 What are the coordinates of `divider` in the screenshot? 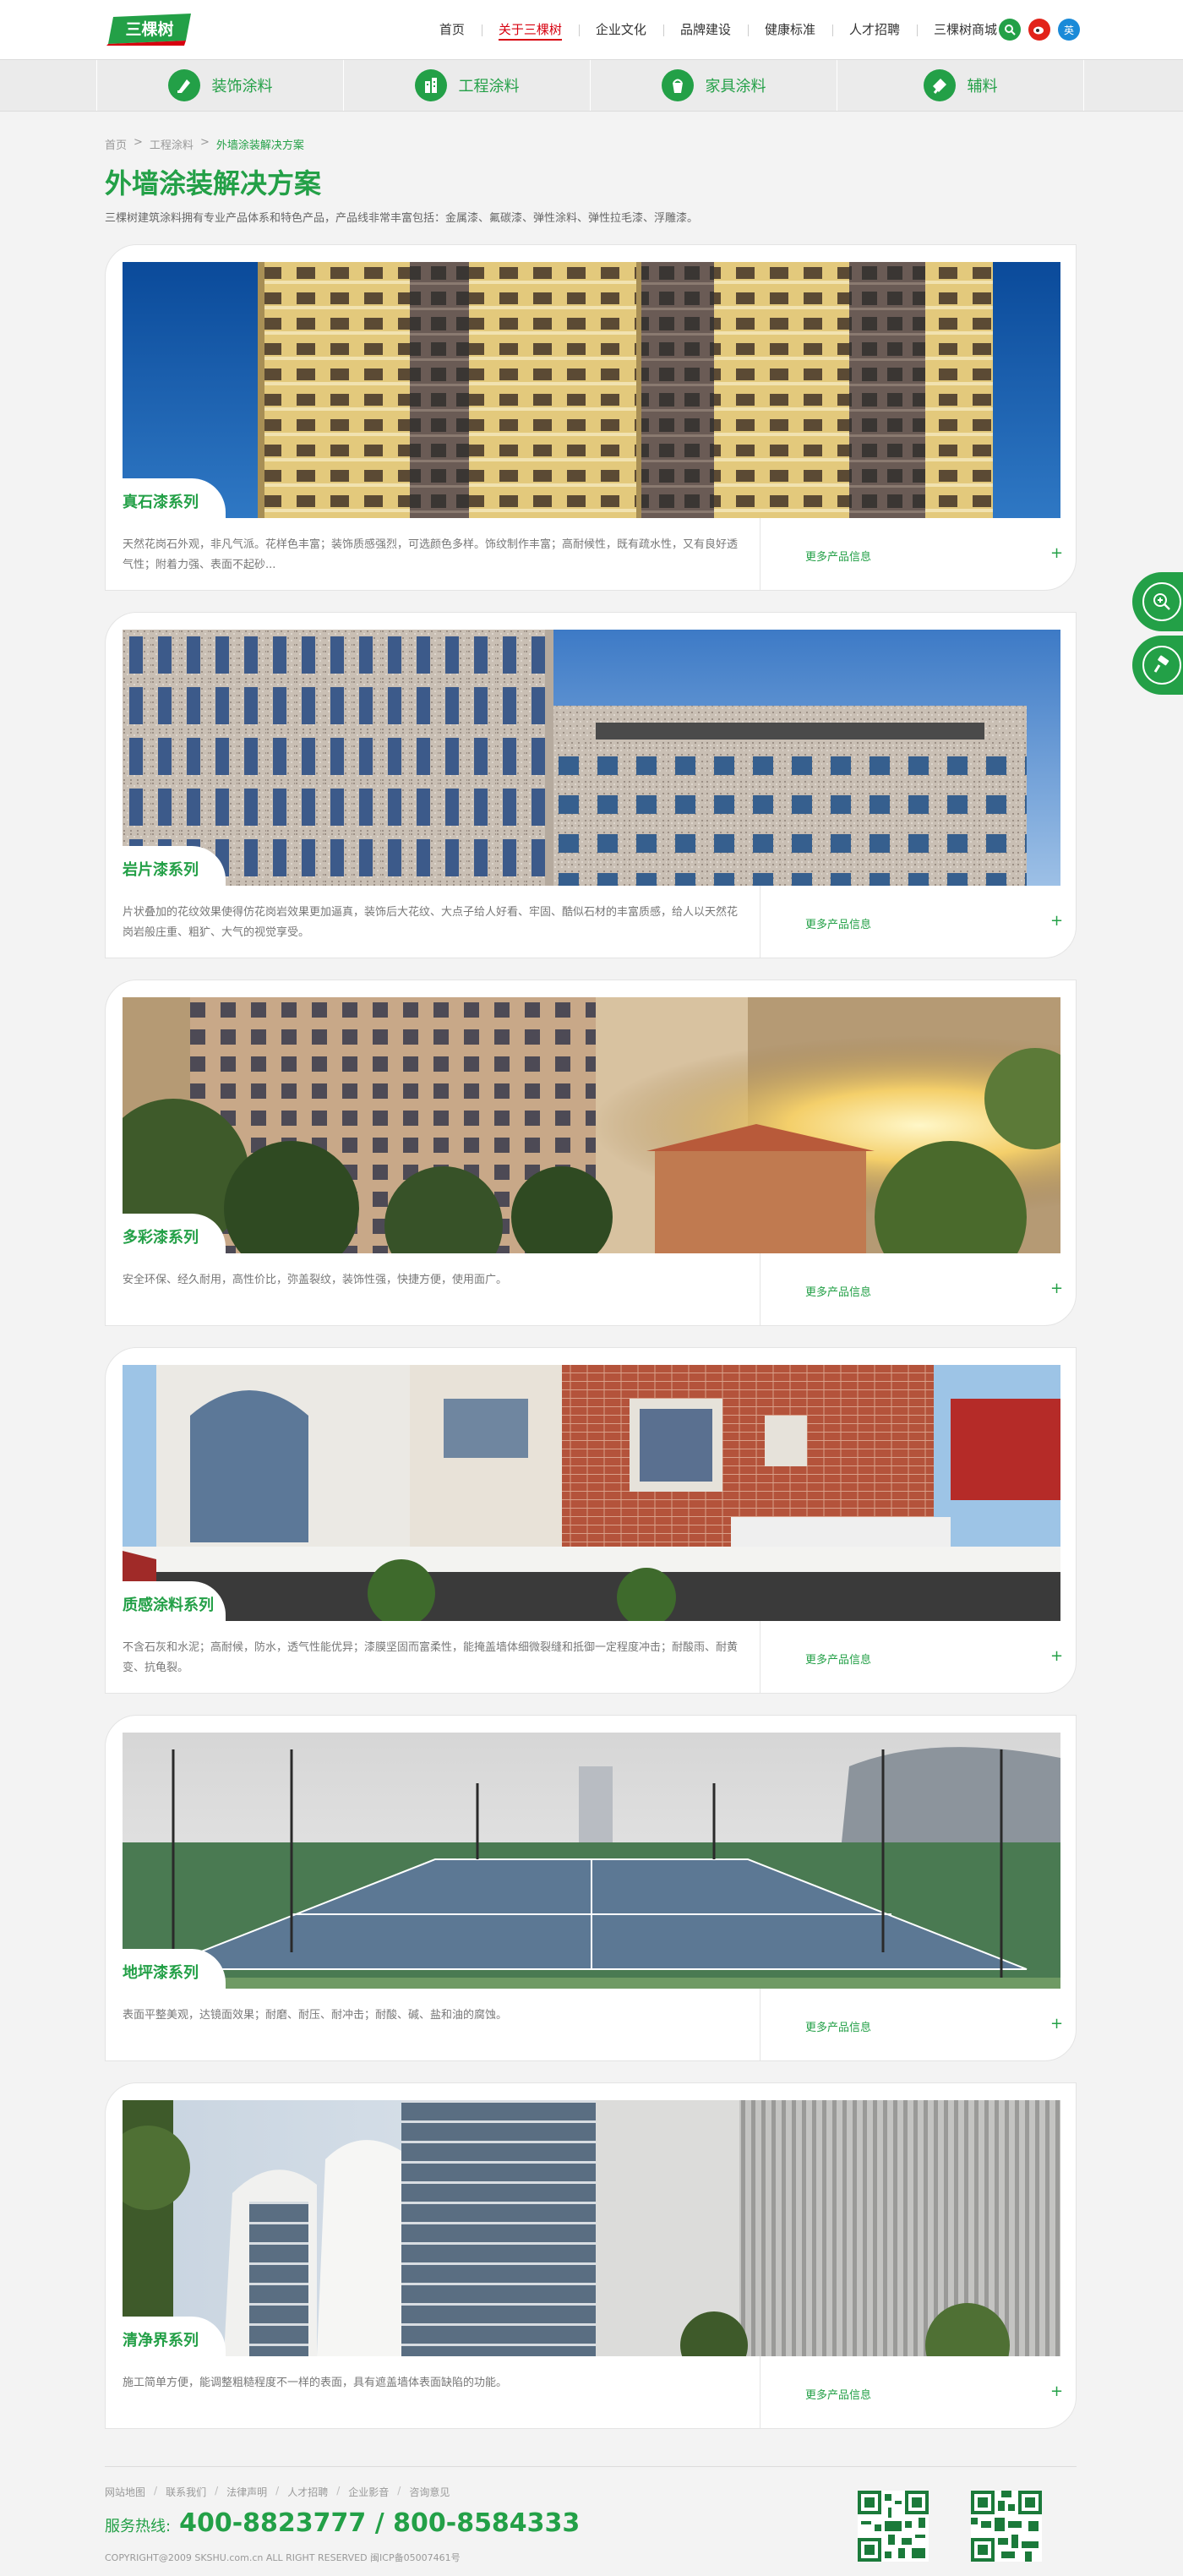 It's located at (1083, 85).